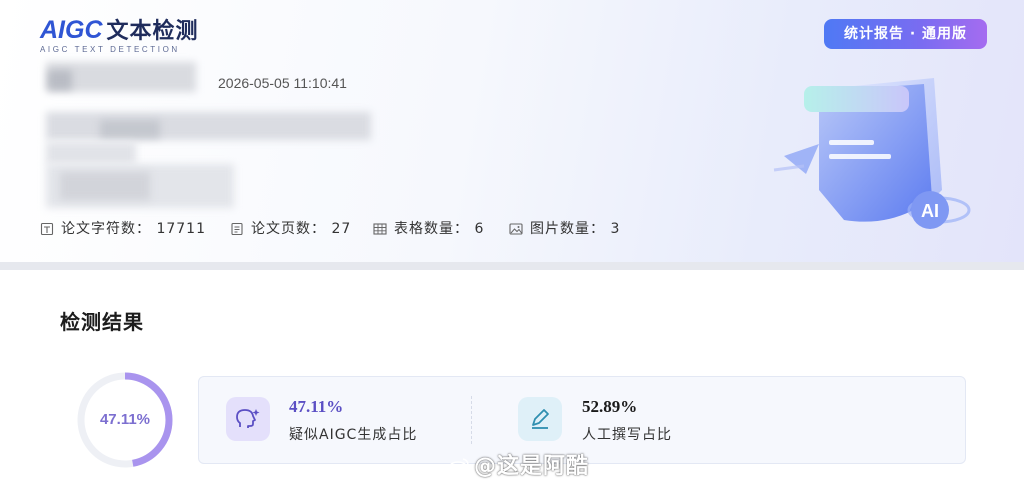 Image resolution: width=1024 pixels, height=489 pixels. I want to click on aigc-percent: 47.11%, so click(316, 406).